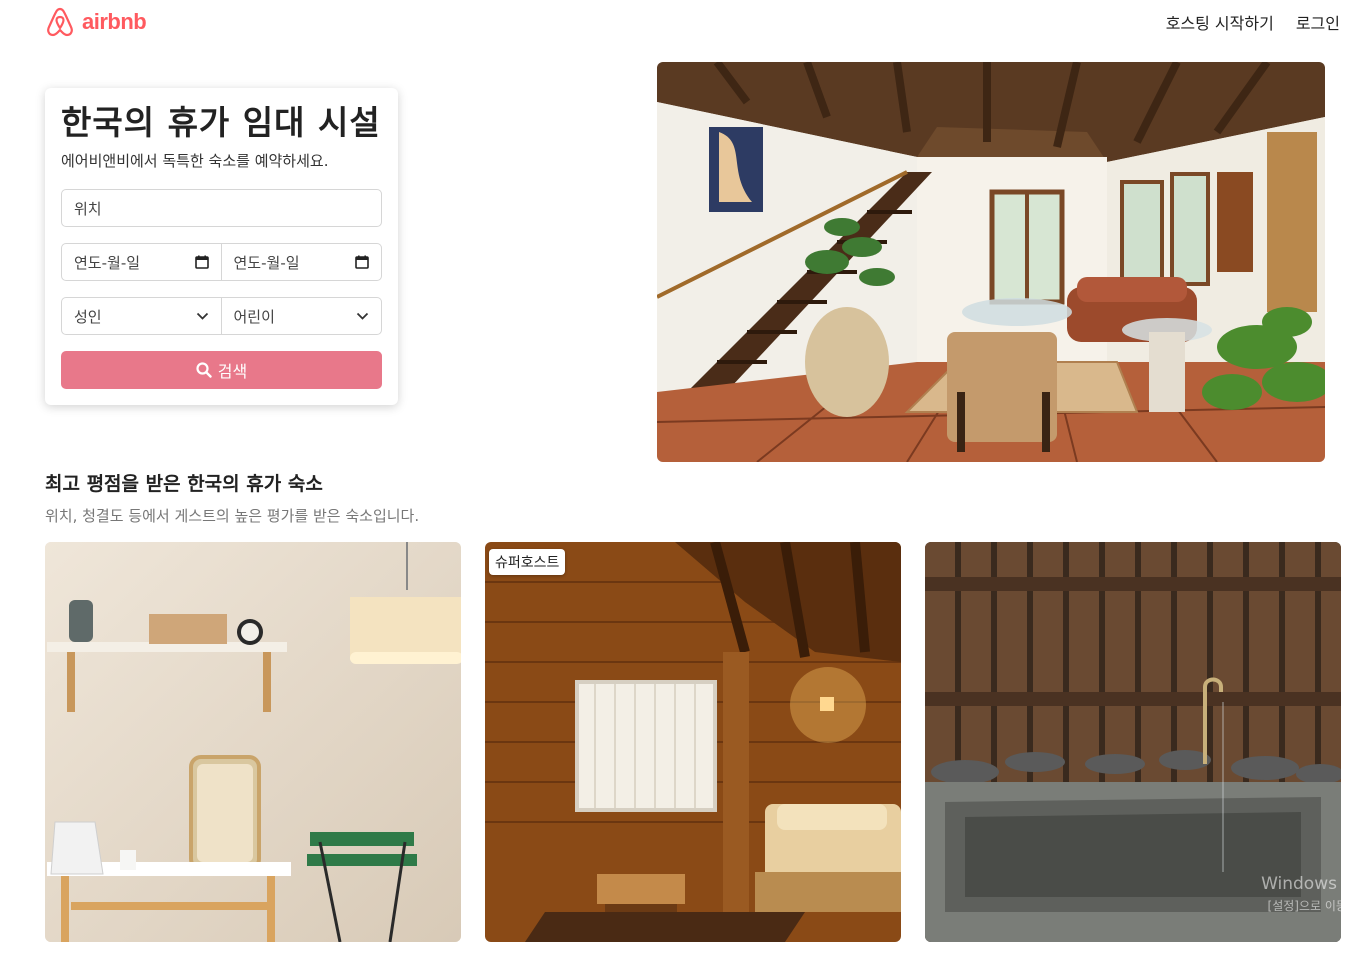  I want to click on airbnb-logo-icon, so click(60, 22).